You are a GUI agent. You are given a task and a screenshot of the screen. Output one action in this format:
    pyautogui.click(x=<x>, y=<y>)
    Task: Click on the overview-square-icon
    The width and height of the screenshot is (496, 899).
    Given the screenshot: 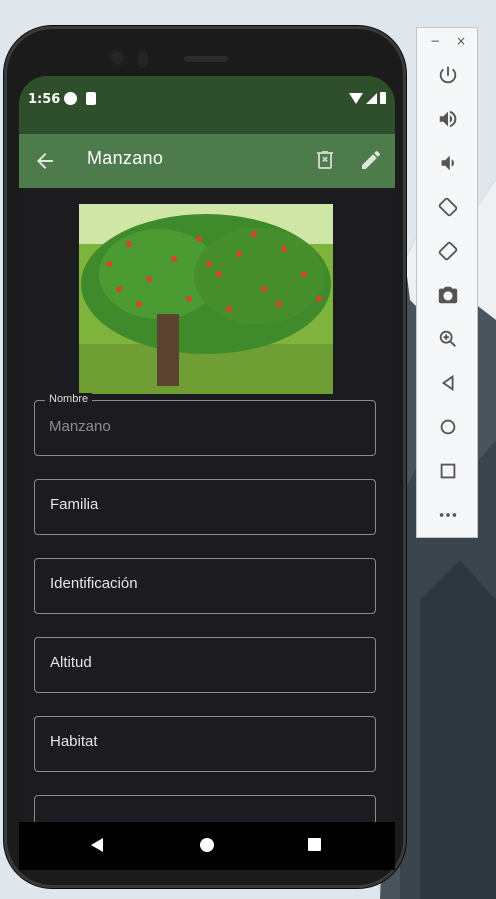 What is the action you would take?
    pyautogui.click(x=448, y=471)
    